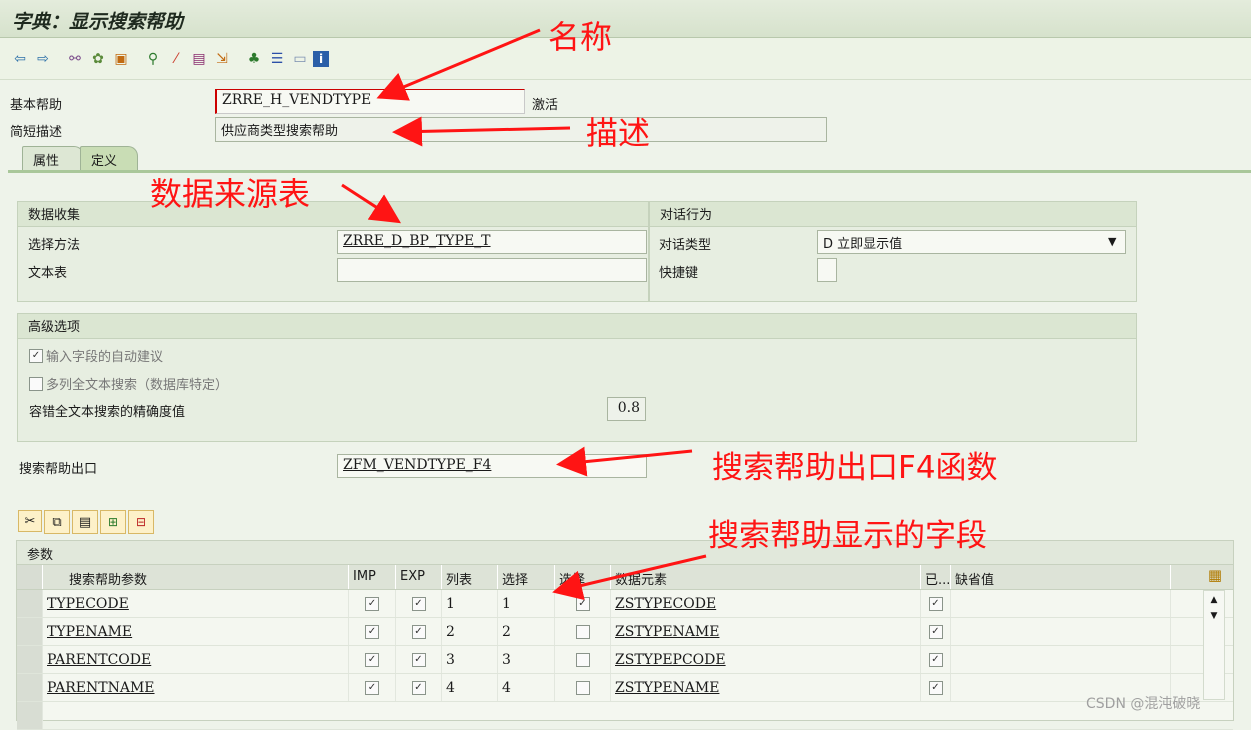  Describe the element at coordinates (580, 37) in the screenshot. I see `annotation-name: 名称` at that location.